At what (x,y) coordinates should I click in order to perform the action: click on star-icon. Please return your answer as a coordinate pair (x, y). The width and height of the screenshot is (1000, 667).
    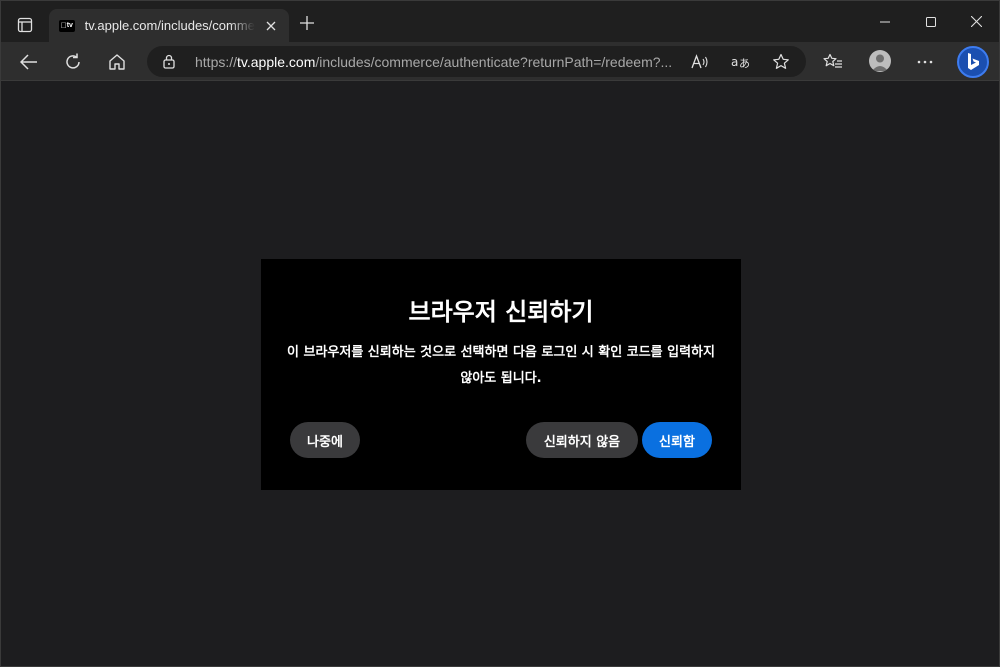
    Looking at the image, I should click on (781, 61).